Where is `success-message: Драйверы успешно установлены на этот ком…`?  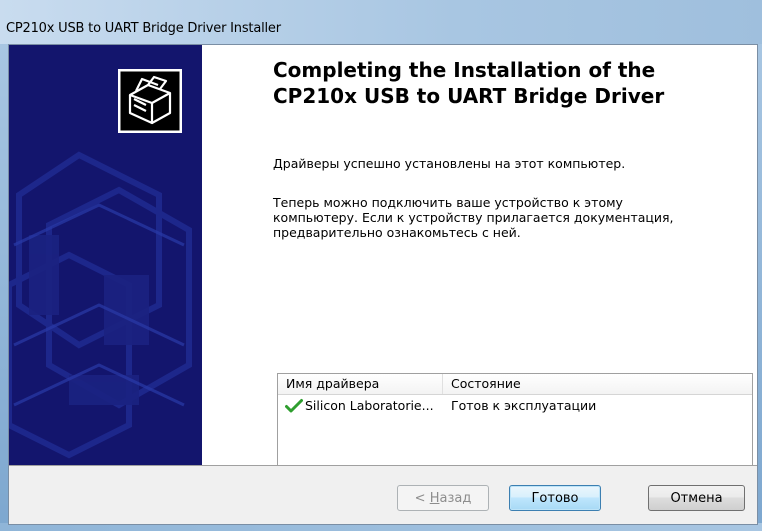 success-message: Драйверы успешно установлены на этот ком… is located at coordinates (449, 163).